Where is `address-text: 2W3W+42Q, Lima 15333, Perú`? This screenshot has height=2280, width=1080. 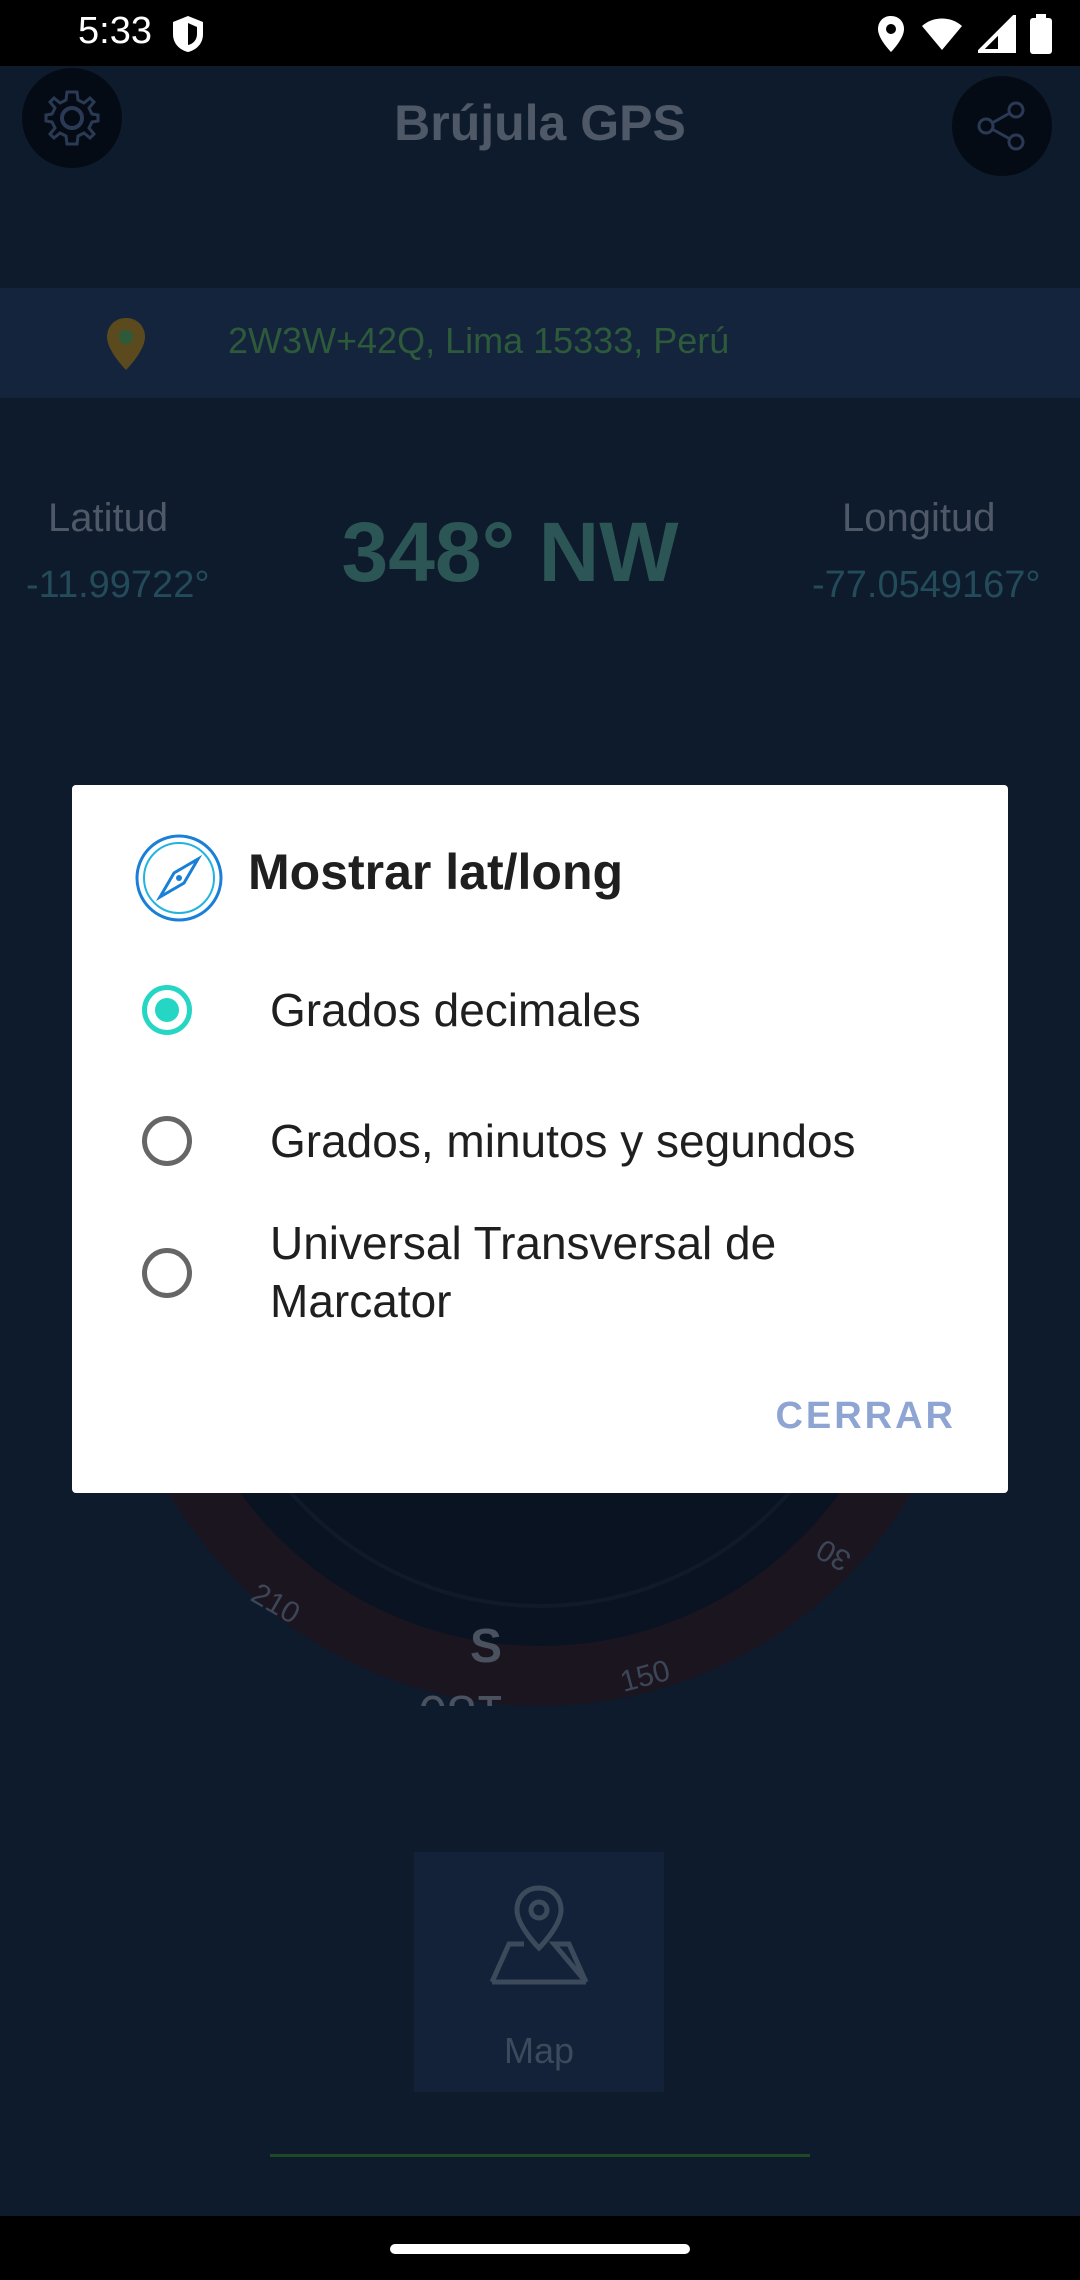
address-text: 2W3W+42Q, Lima 15333, Perú is located at coordinates (479, 340).